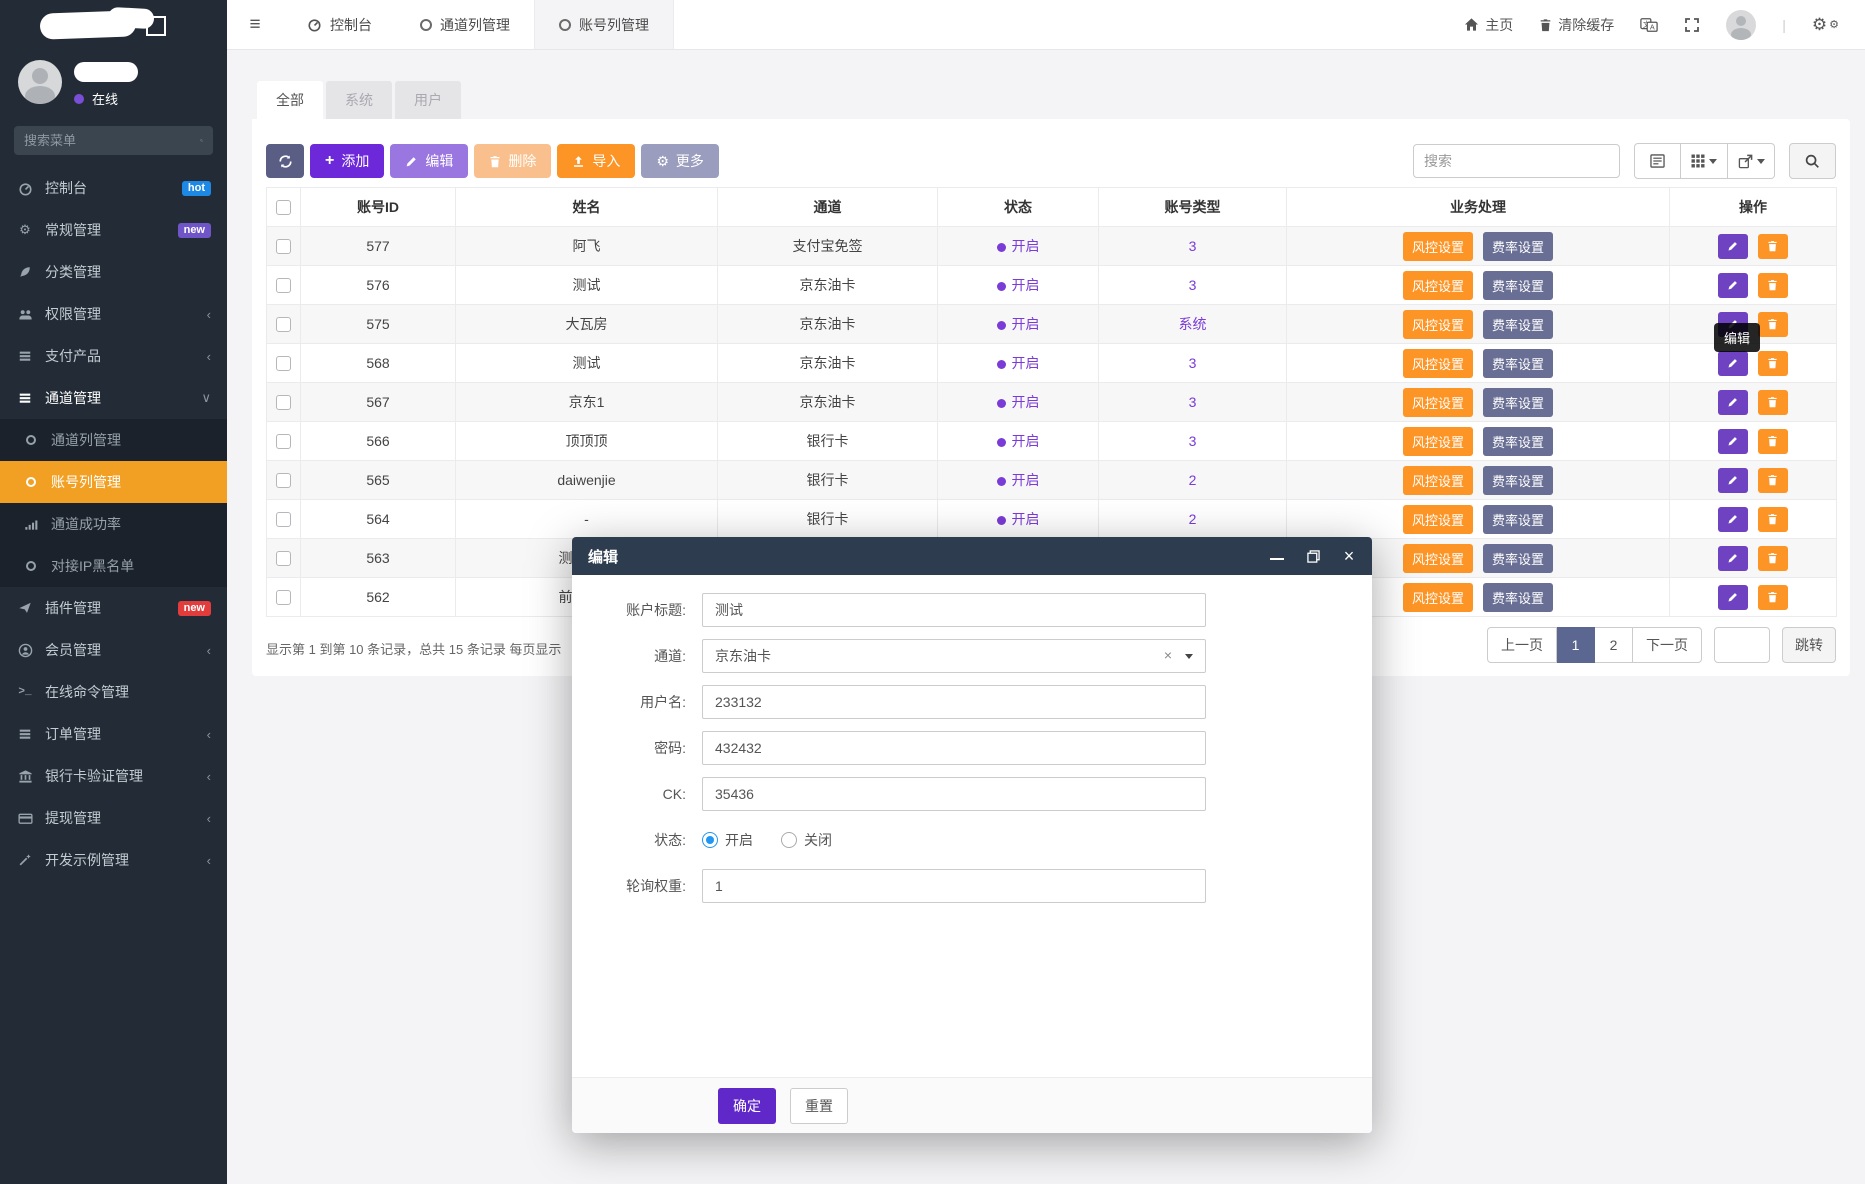 This screenshot has width=1865, height=1184. What do you see at coordinates (290, 100) in the screenshot?
I see `tab-all: 全部` at bounding box center [290, 100].